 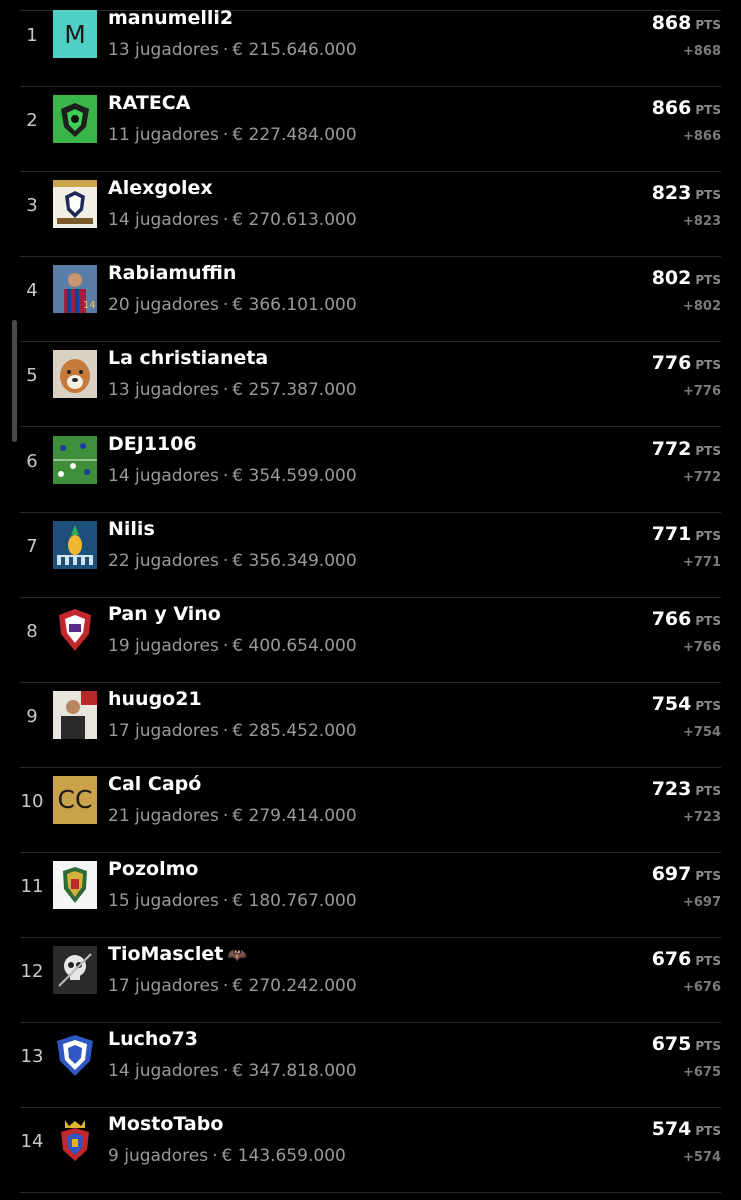 What do you see at coordinates (75, 629) in the screenshot?
I see `red-shield-crest-icon` at bounding box center [75, 629].